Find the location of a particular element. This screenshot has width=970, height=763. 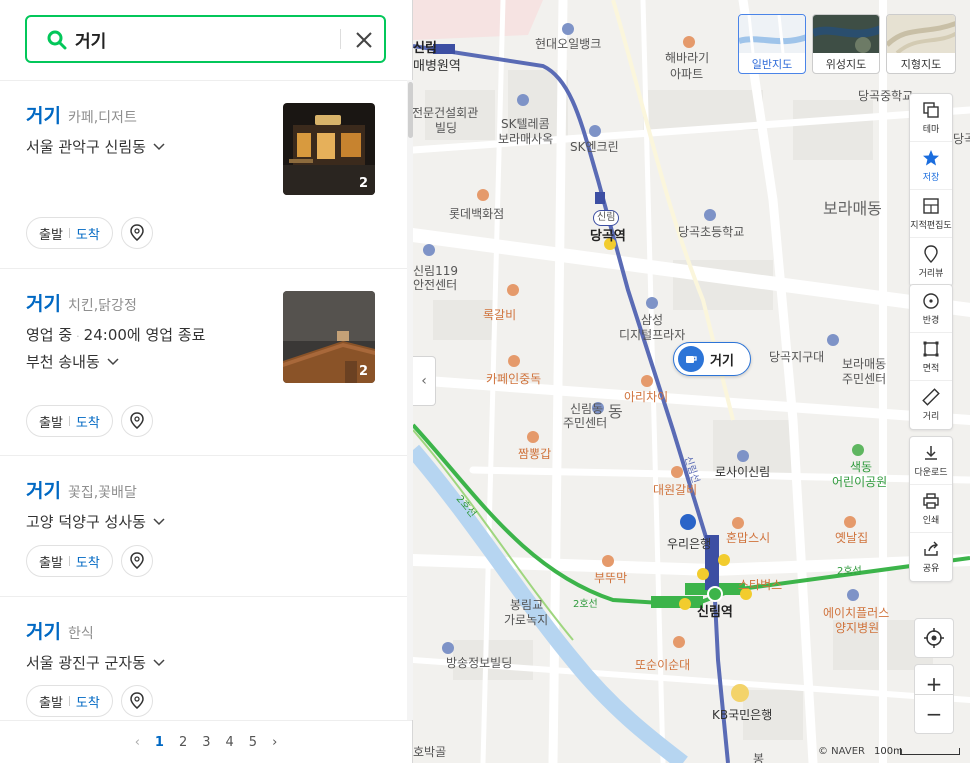

map-label: 로사이신림 is located at coordinates (743, 472).